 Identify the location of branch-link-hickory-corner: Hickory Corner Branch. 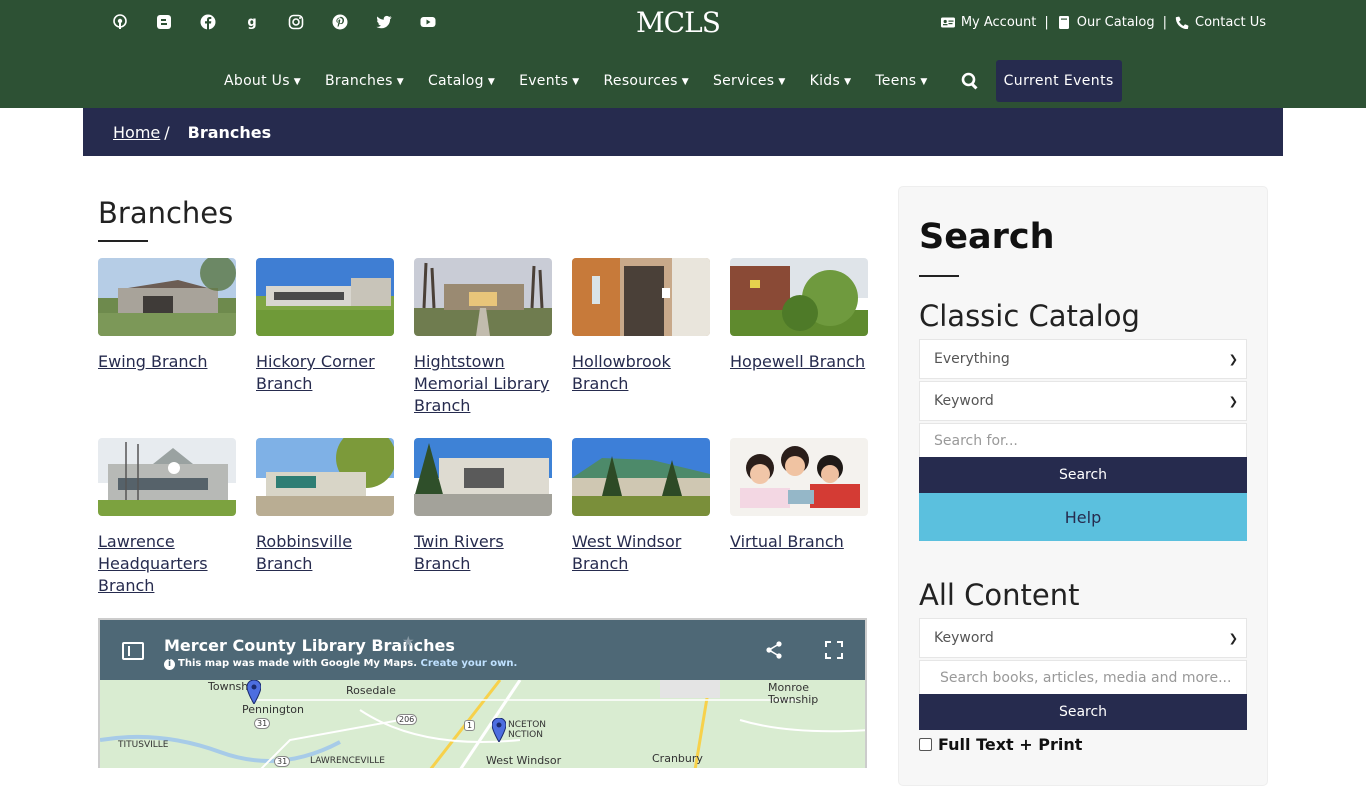
(326, 373).